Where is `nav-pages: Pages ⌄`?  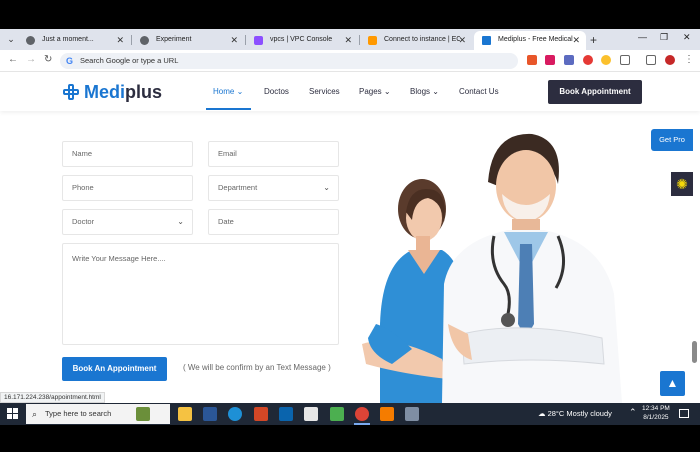 nav-pages: Pages ⌄ is located at coordinates (375, 91).